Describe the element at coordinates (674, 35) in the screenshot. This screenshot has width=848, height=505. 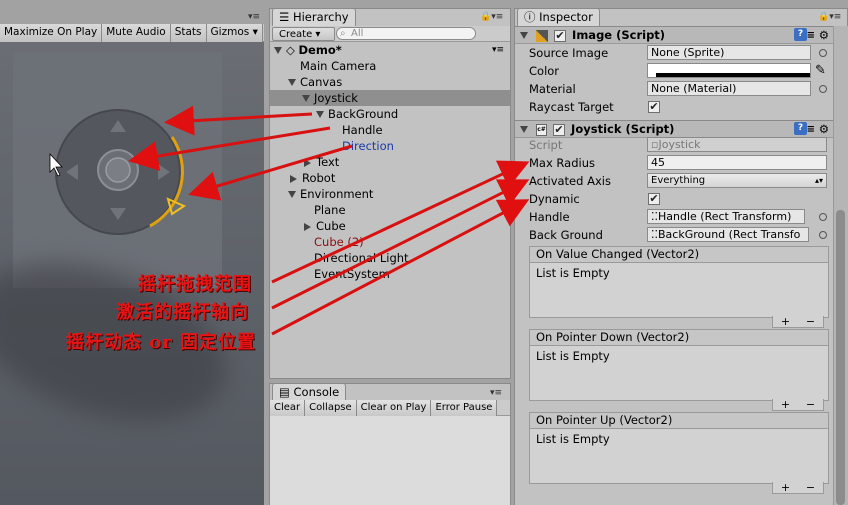
I see `image-component-header: ✔ Image (Script) ? ≡ ⚙` at that location.